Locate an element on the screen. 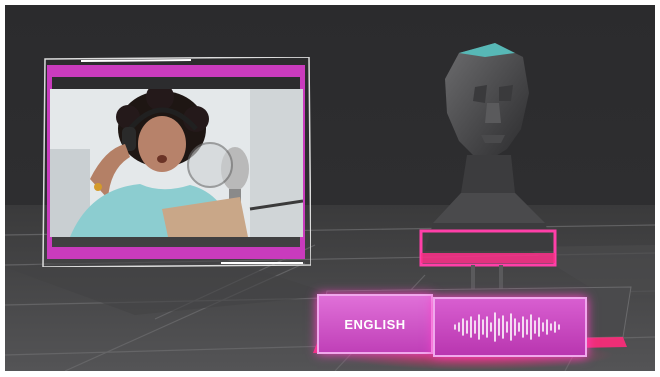  language-label: ENGLISH is located at coordinates (375, 324).